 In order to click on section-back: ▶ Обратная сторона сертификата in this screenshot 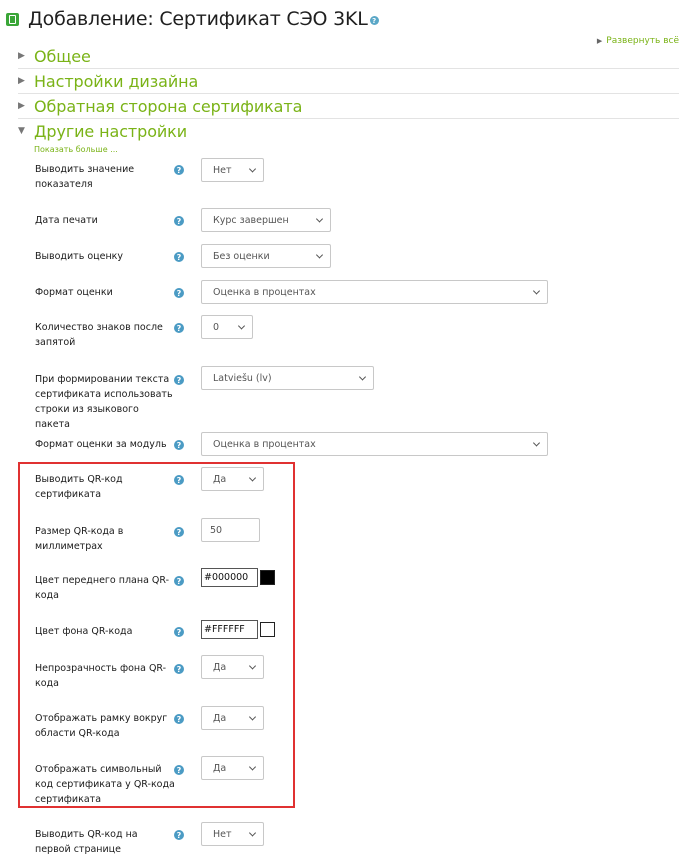, I will do `click(348, 106)`.